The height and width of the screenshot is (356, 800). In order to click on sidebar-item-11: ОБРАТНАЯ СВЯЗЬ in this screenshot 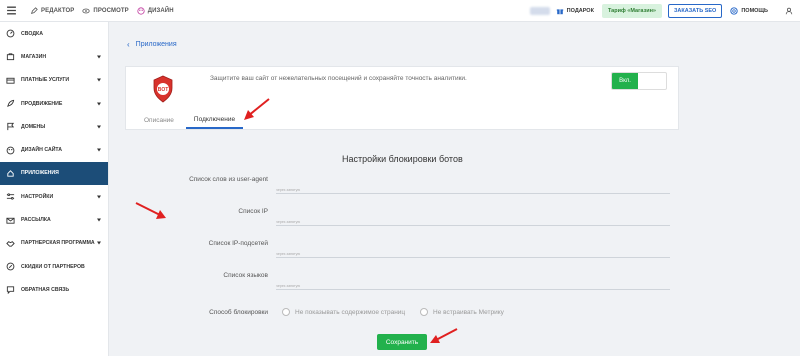, I will do `click(54, 289)`.